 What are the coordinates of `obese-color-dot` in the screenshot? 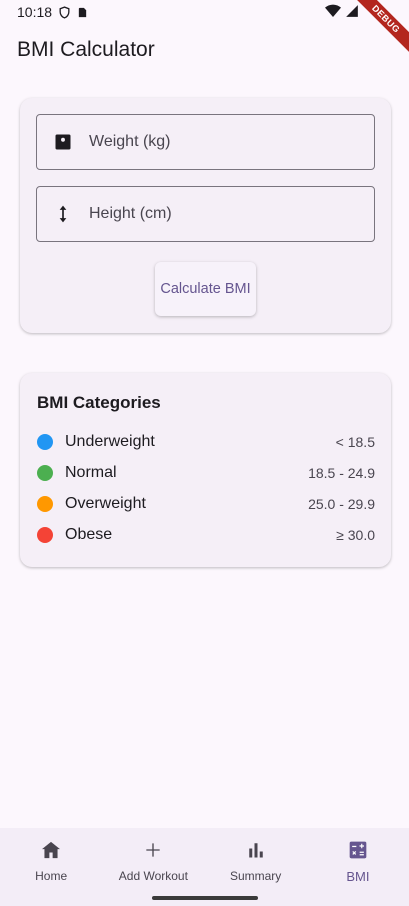 It's located at (45, 535).